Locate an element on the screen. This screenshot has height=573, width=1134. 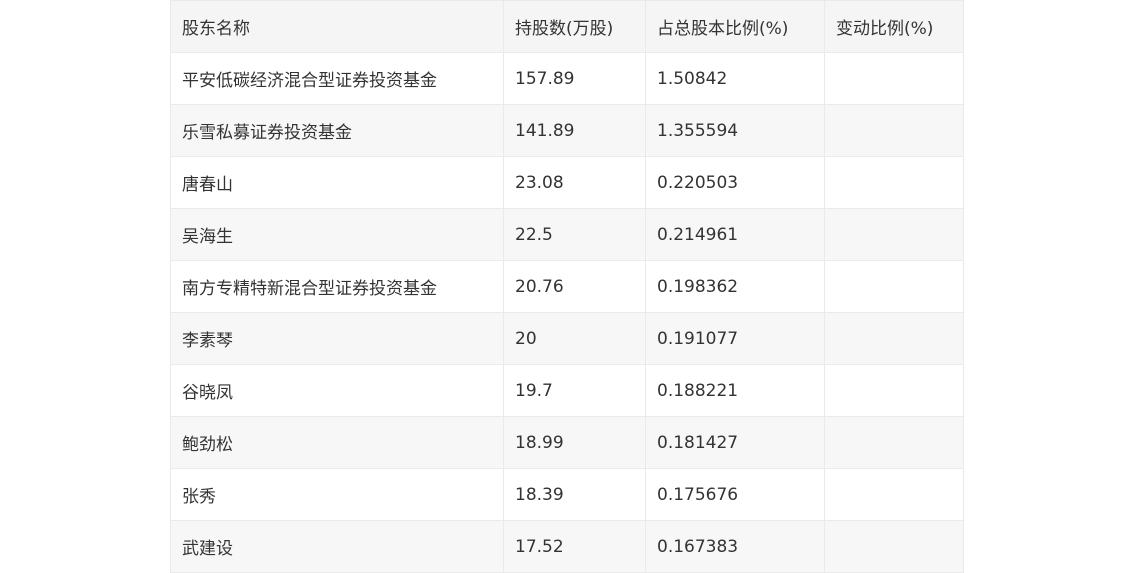
cell-share-ratio: 0.198362 is located at coordinates (735, 286).